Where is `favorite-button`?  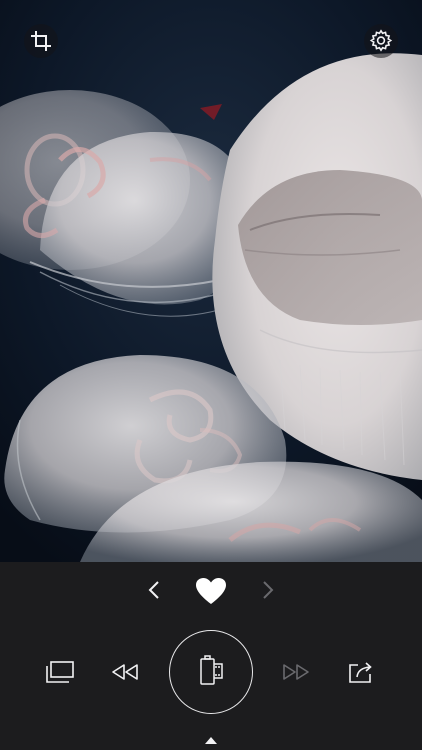
favorite-button is located at coordinates (211, 593).